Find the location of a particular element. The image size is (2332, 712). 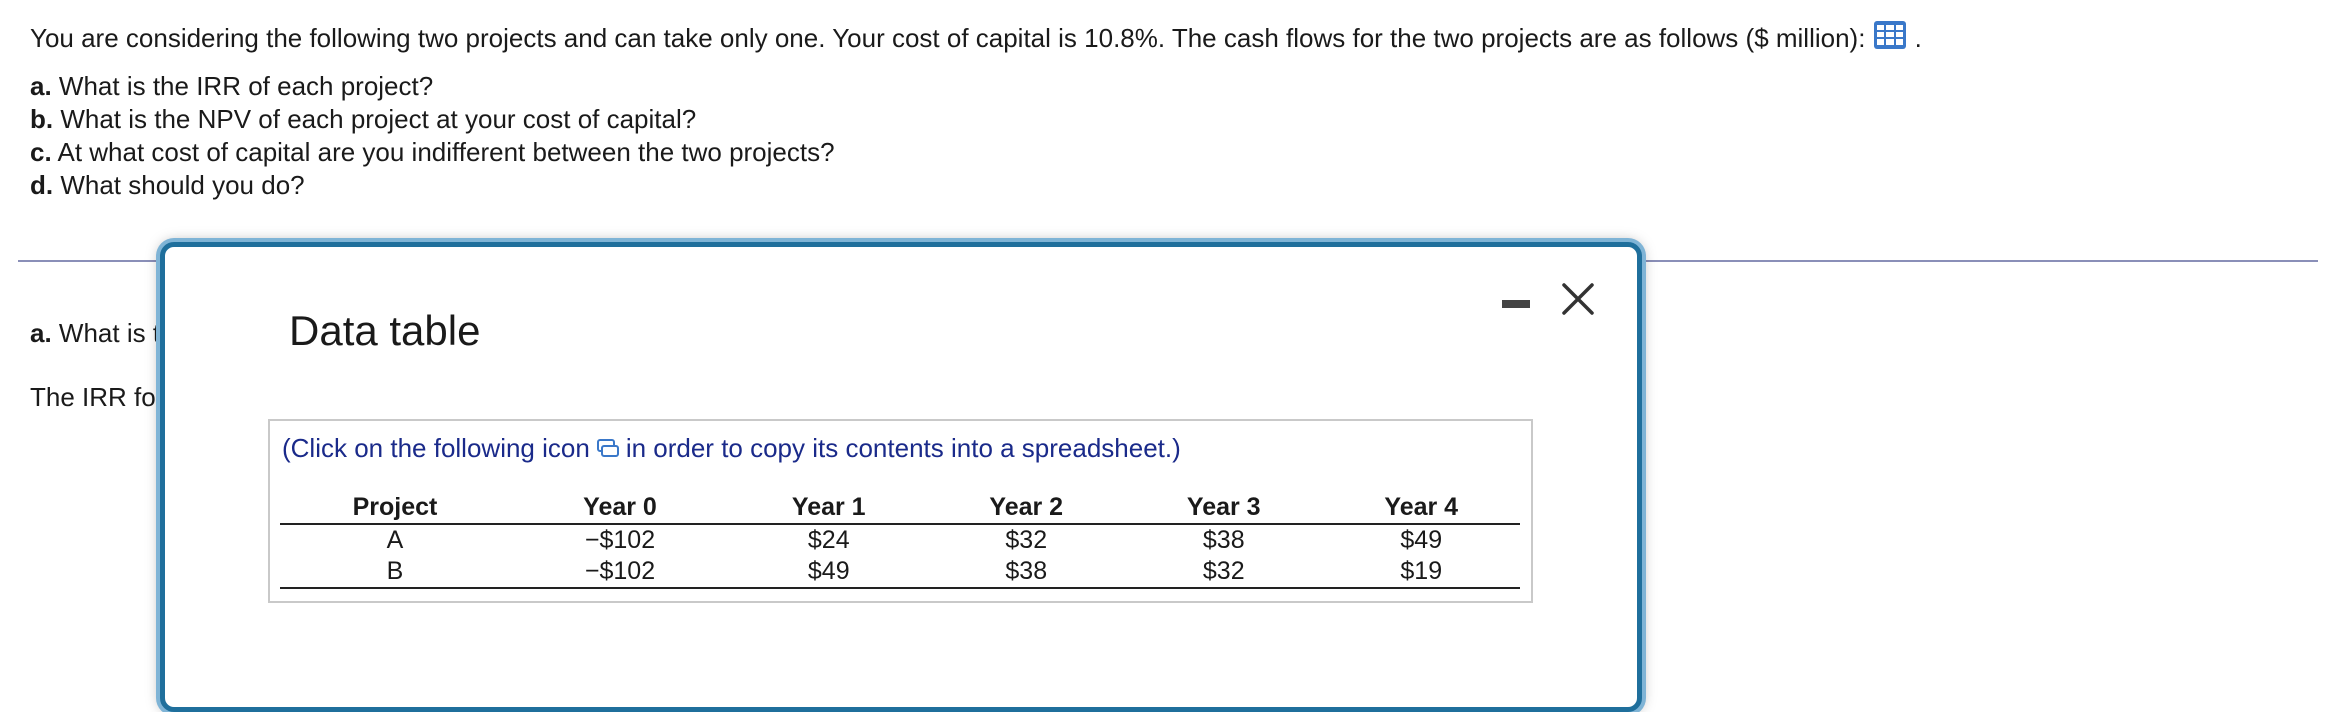

table-row: B −$102 $49 $38 $32 $19 is located at coordinates (900, 572).